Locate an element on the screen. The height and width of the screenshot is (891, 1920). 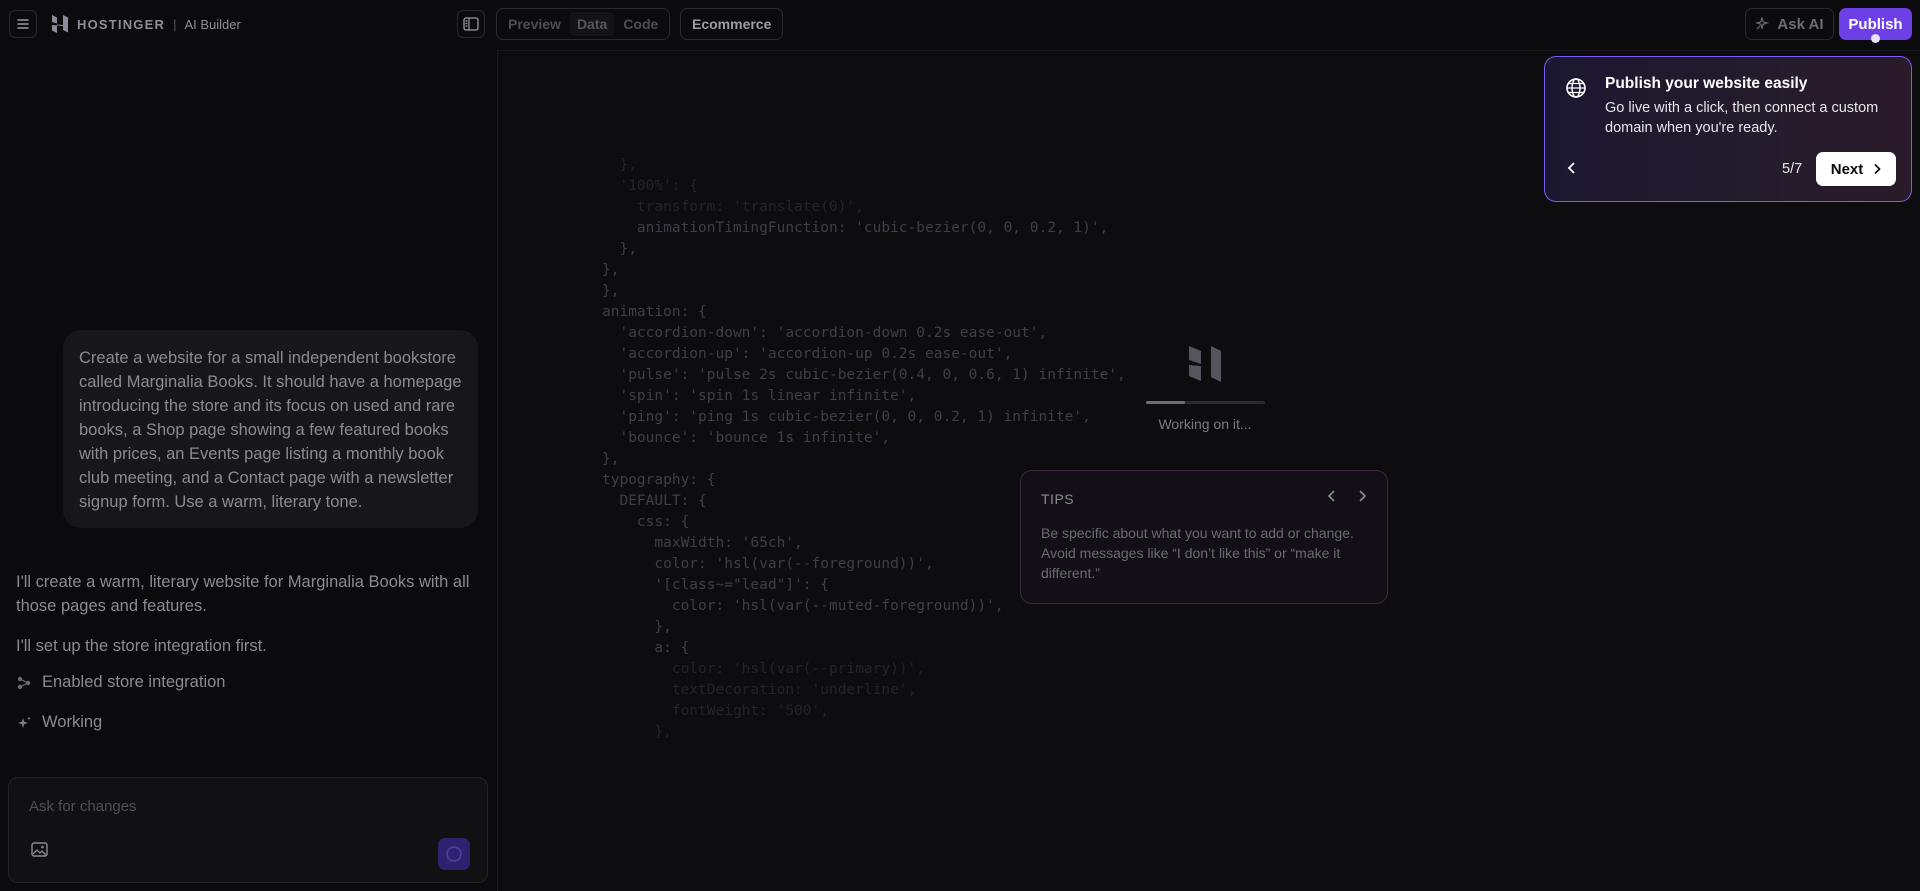
step-item: Working is located at coordinates (59, 722).